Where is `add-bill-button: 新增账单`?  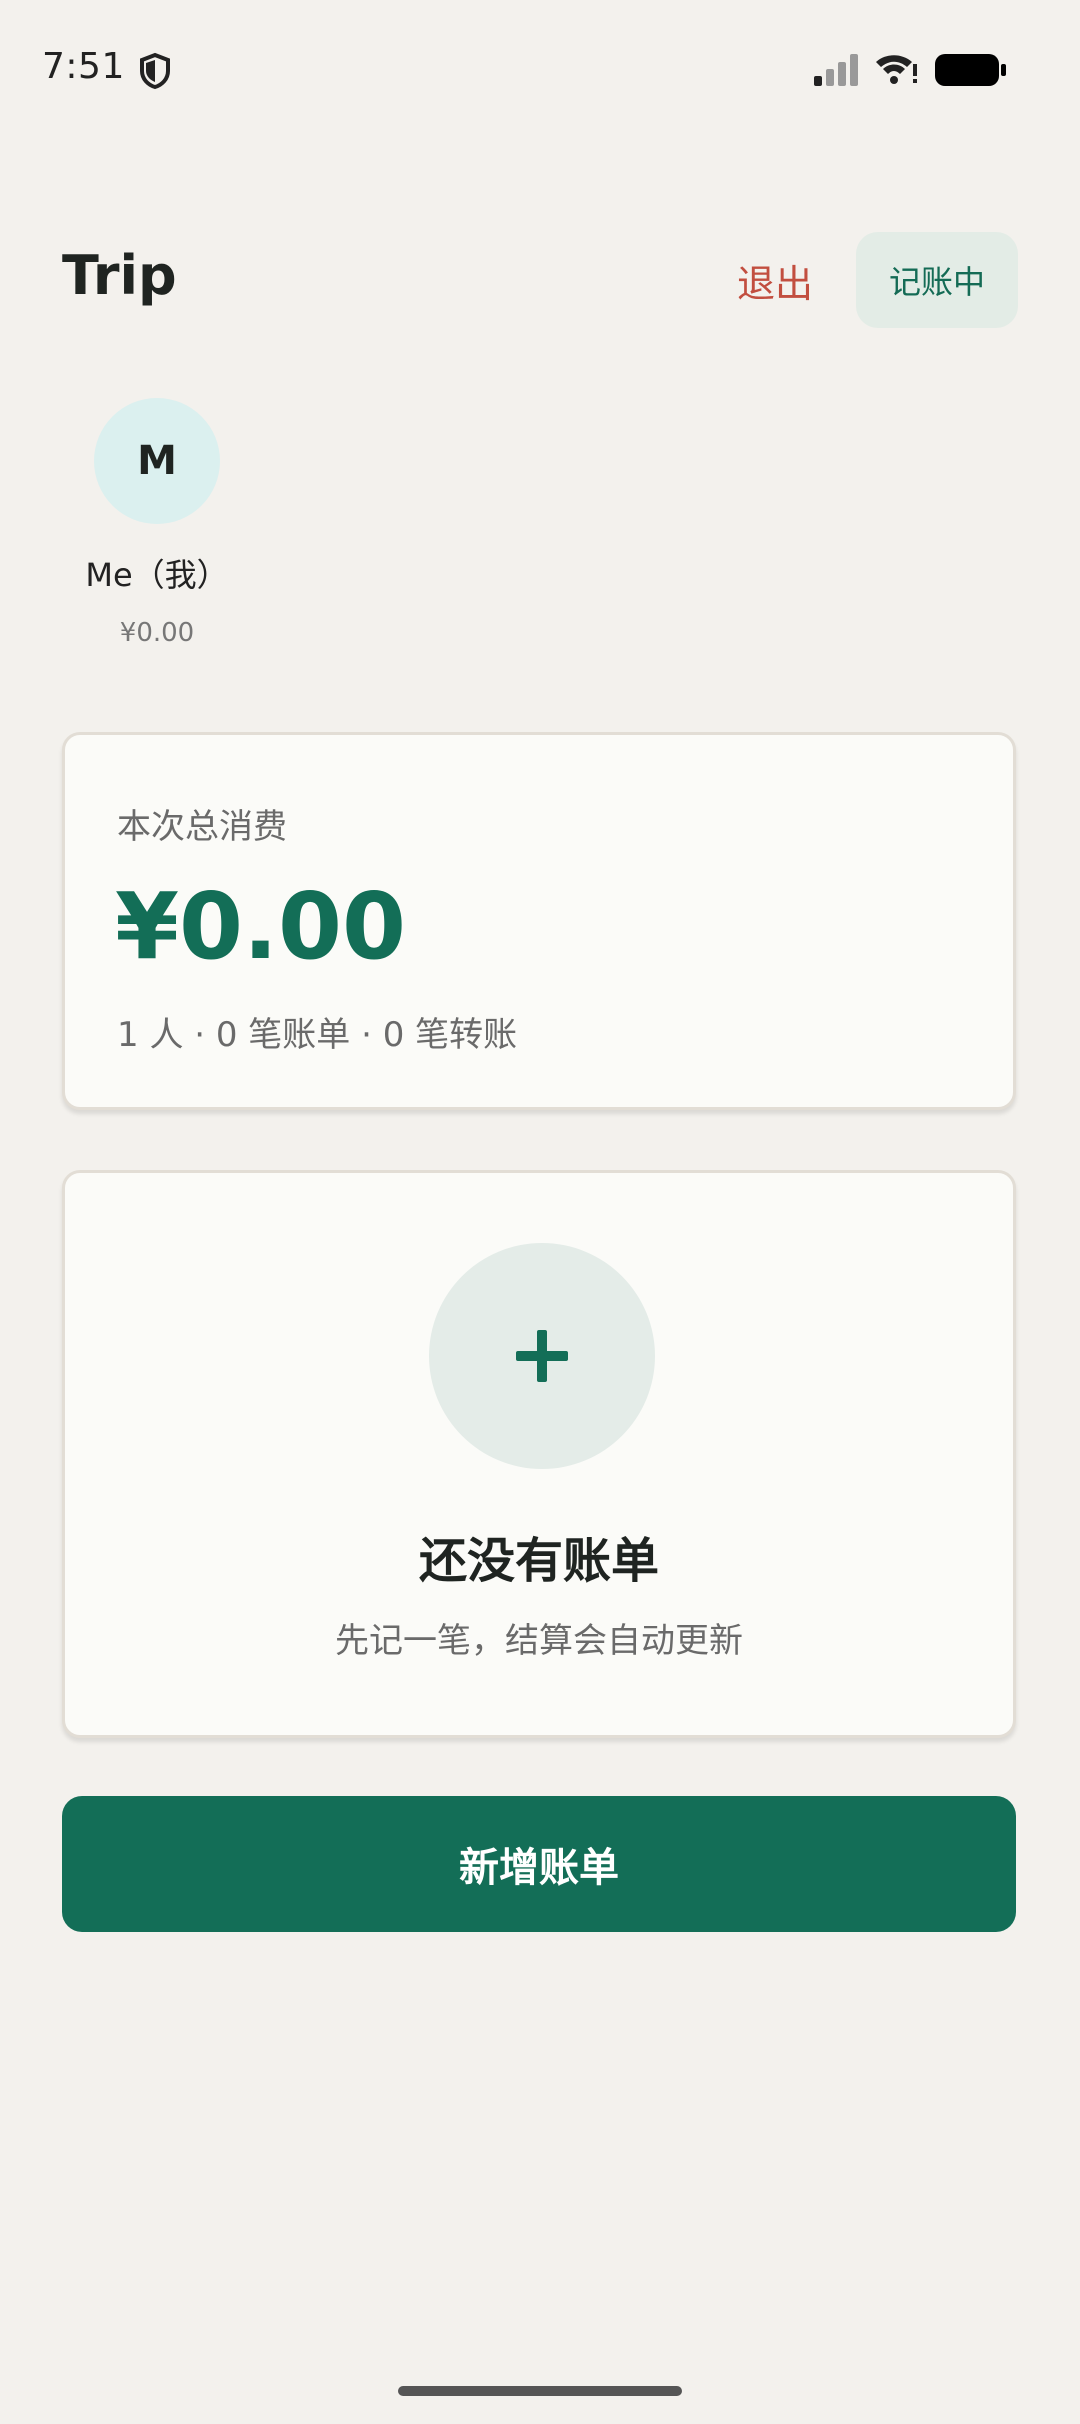 add-bill-button: 新增账单 is located at coordinates (539, 1864).